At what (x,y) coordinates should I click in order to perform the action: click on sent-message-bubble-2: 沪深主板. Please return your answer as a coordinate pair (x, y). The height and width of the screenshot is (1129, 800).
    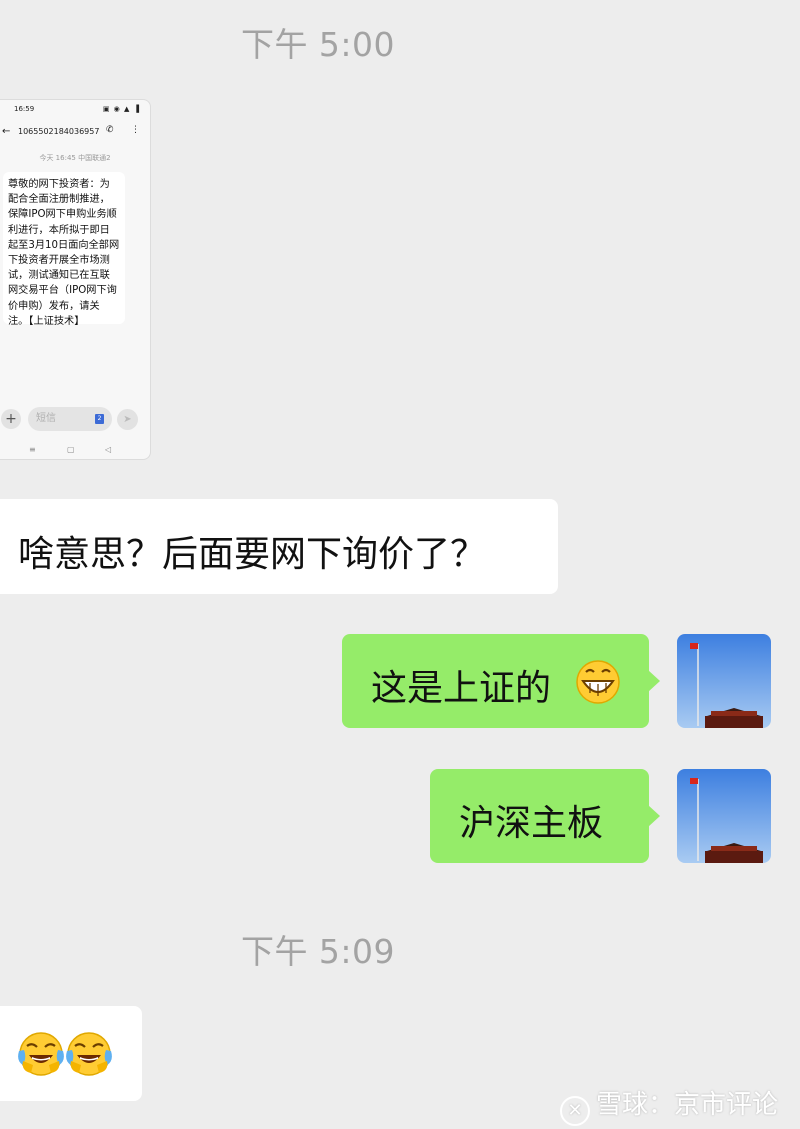
    Looking at the image, I should click on (545, 816).